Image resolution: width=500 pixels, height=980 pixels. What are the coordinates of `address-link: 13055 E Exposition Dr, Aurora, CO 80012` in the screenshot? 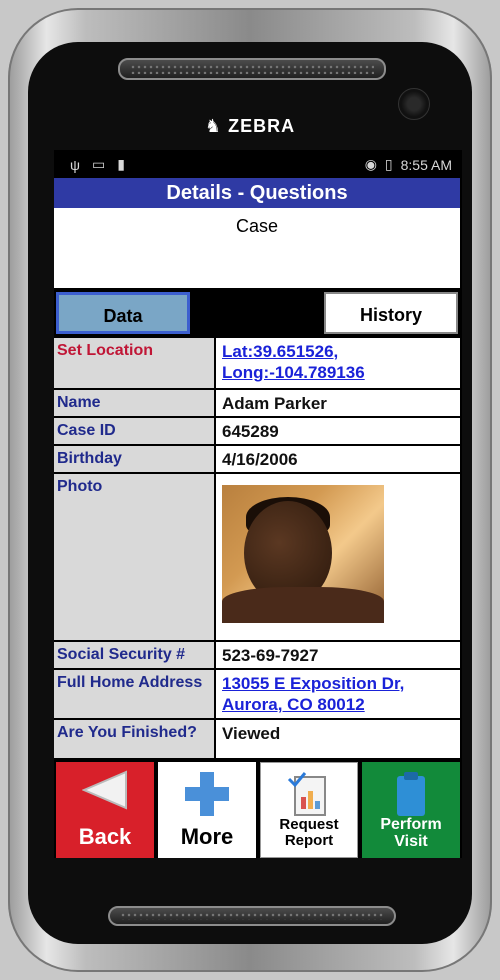 It's located at (338, 695).